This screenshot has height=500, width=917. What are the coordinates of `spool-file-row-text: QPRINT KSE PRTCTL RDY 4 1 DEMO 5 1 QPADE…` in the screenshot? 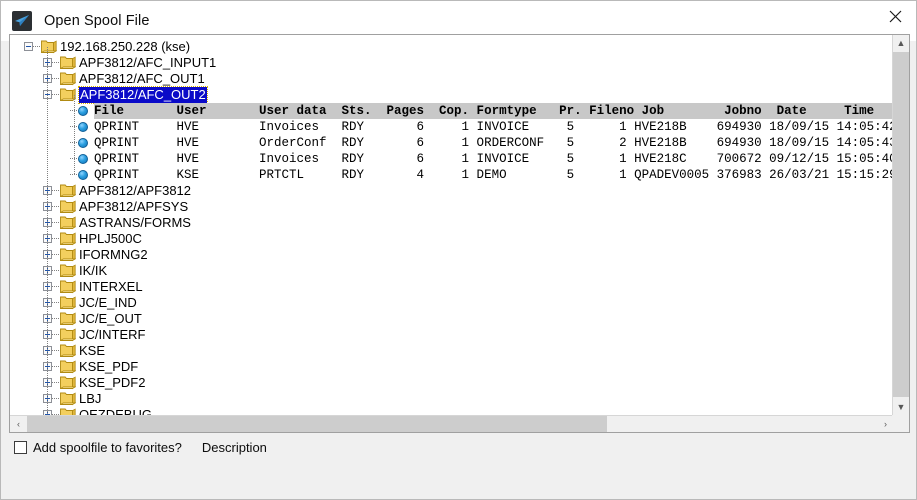 It's located at (494, 175).